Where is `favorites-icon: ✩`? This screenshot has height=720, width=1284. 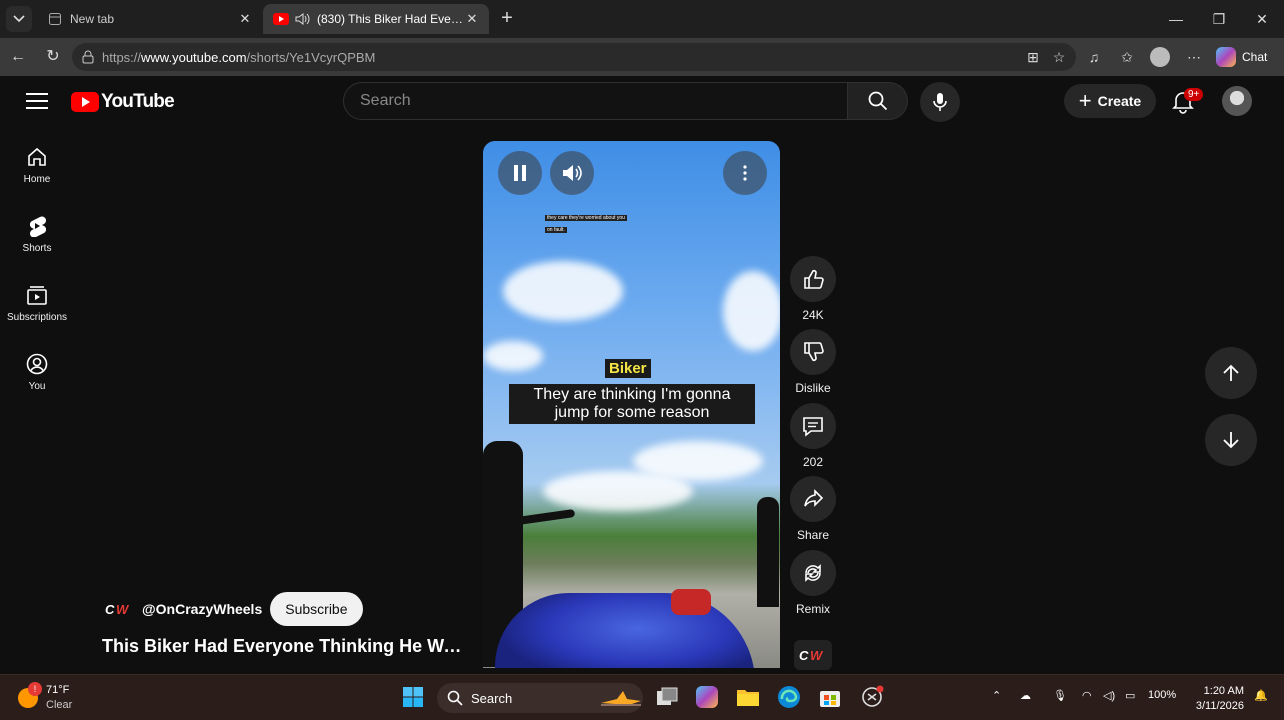 favorites-icon: ✩ is located at coordinates (1127, 57).